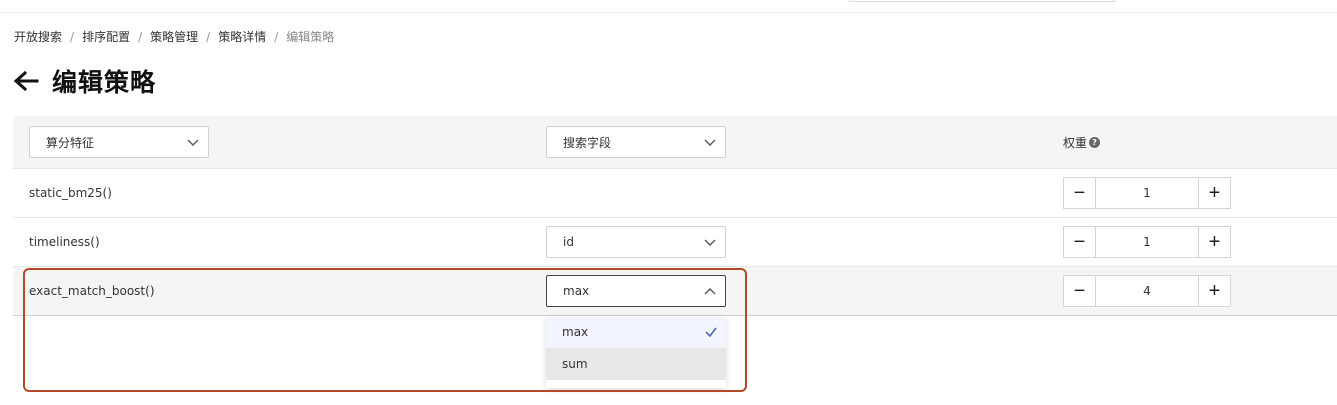 This screenshot has width=1337, height=405. Describe the element at coordinates (38, 37) in the screenshot. I see `breadcrumb-item-open-search: 开放搜索` at that location.